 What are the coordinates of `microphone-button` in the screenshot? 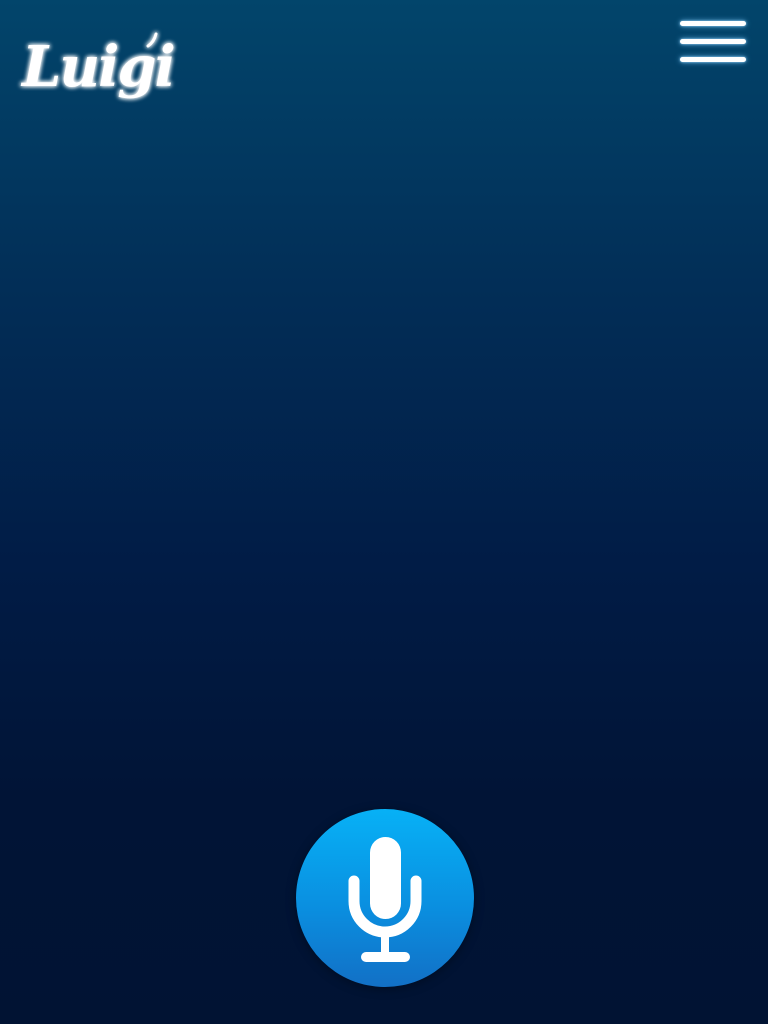 It's located at (385, 898).